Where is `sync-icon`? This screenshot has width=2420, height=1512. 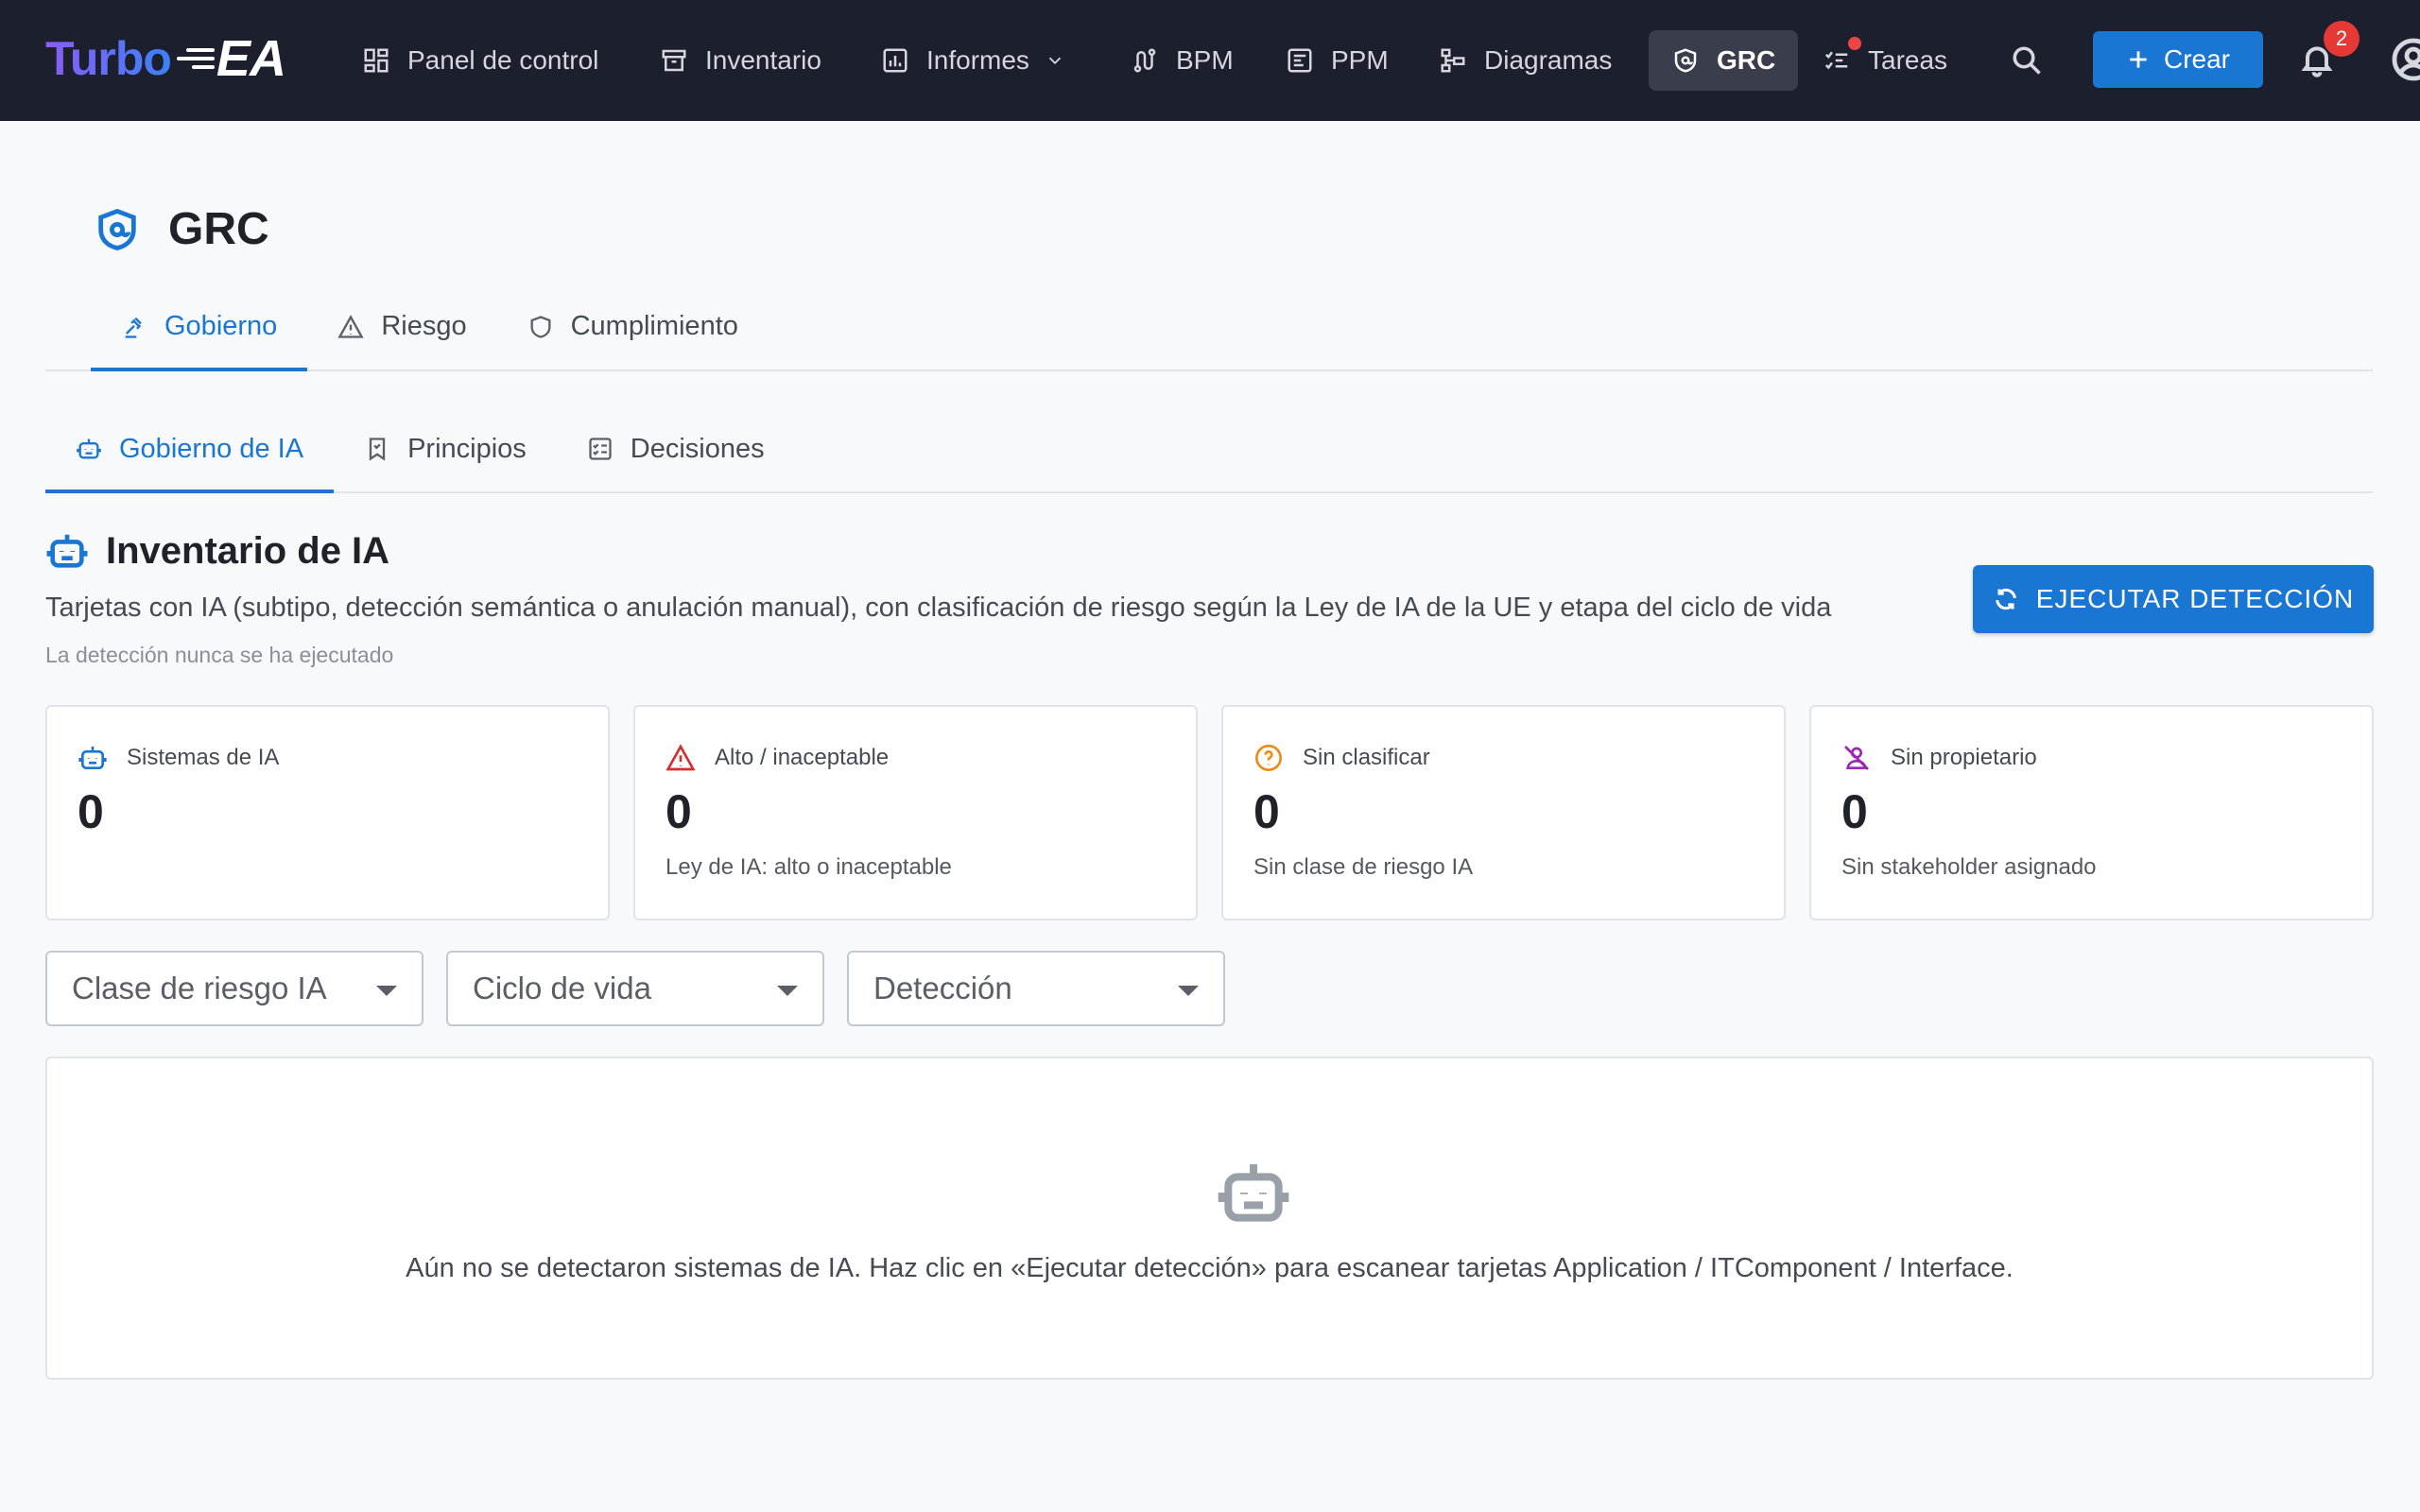
sync-icon is located at coordinates (2005, 599).